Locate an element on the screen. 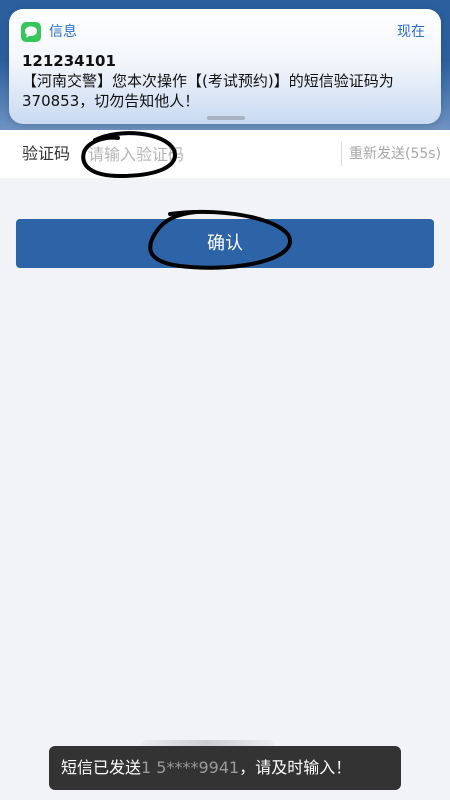  notification-app-name: 信息 is located at coordinates (63, 32).